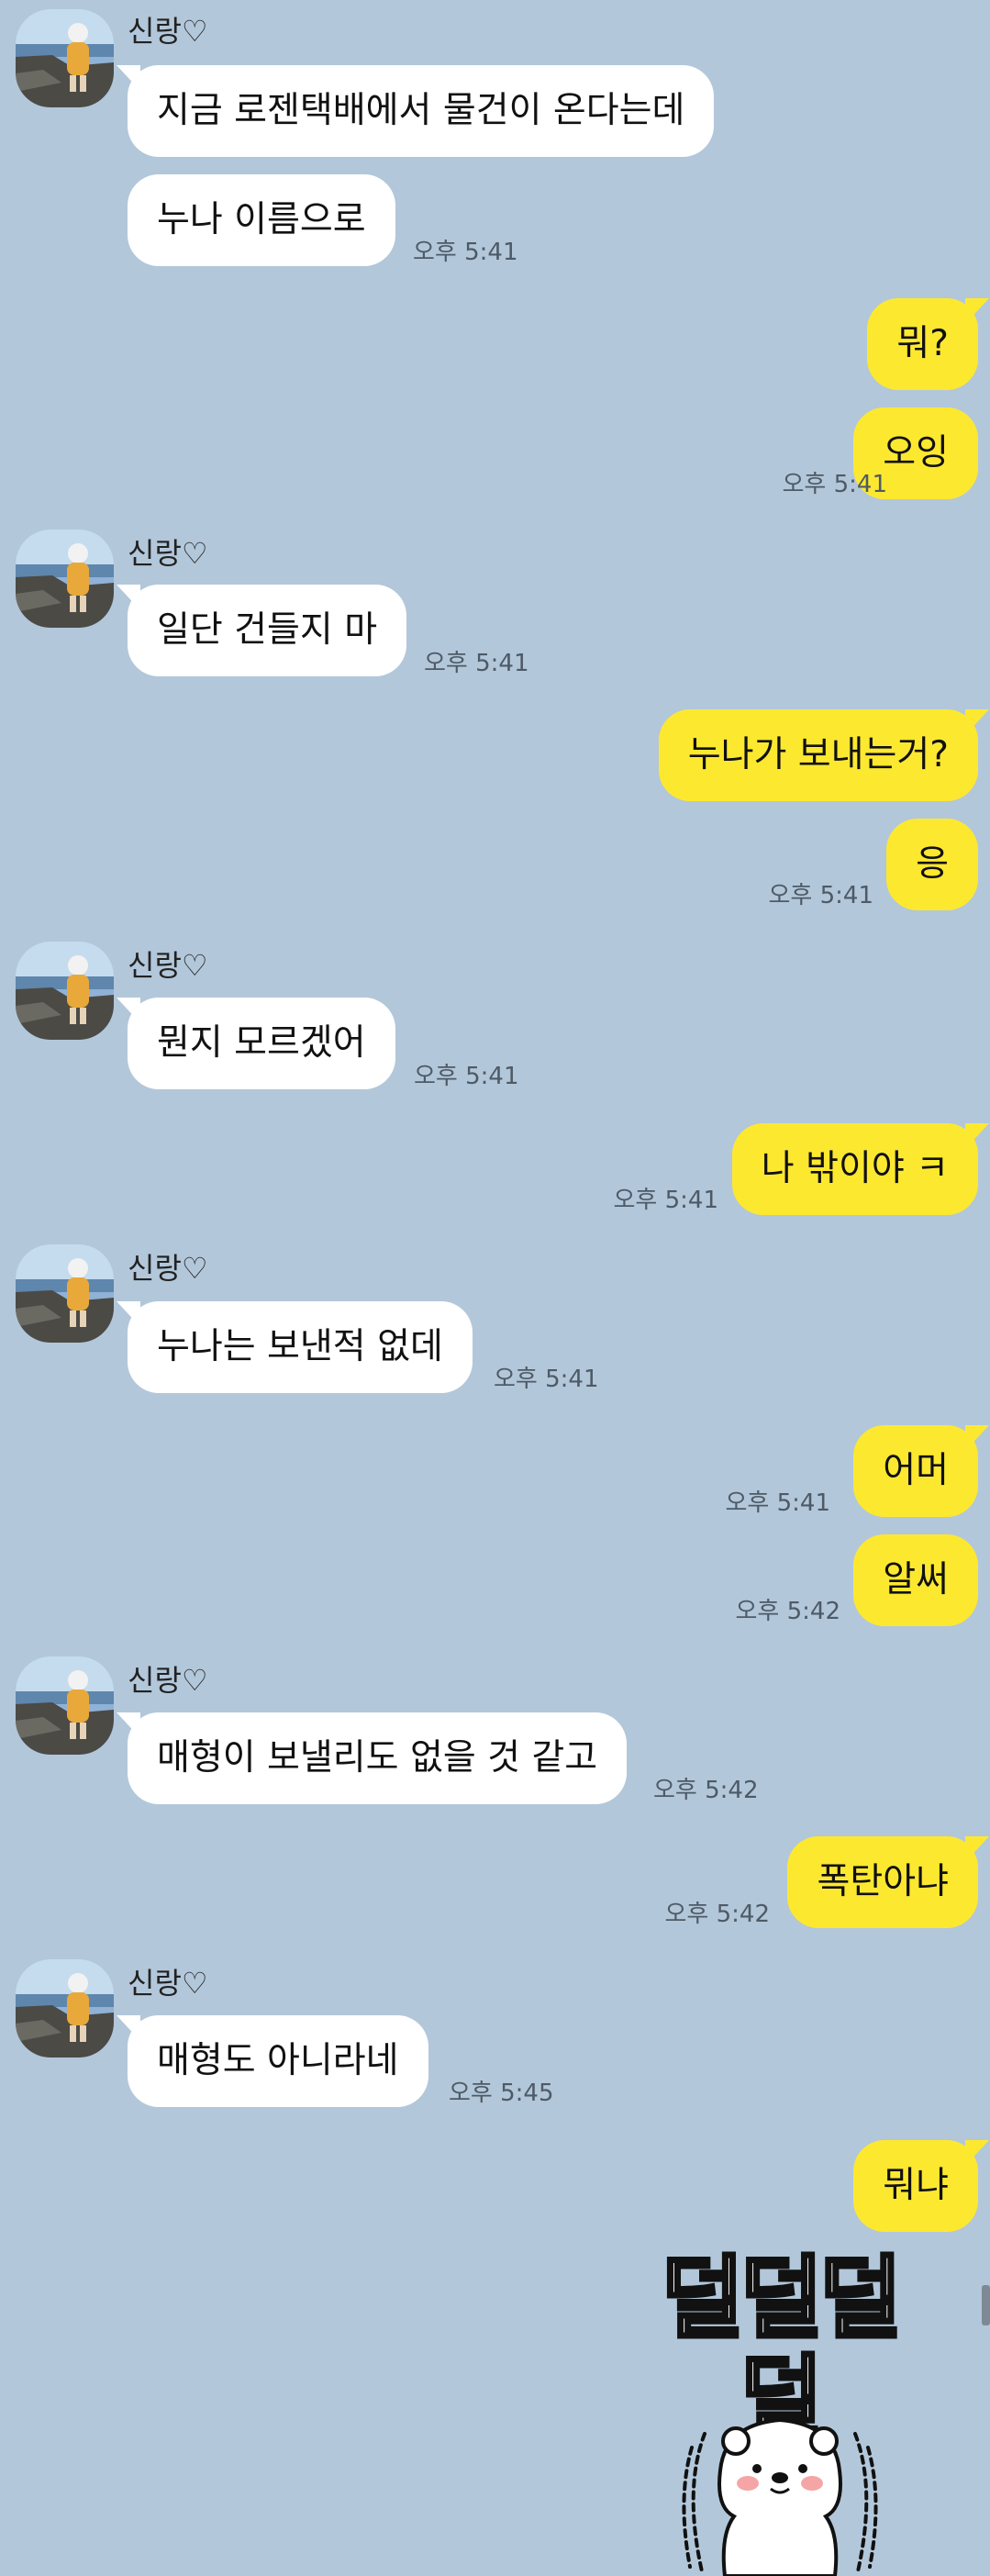  I want to click on message-bubble: 뭔지 모르겠어, so click(256, 1043).